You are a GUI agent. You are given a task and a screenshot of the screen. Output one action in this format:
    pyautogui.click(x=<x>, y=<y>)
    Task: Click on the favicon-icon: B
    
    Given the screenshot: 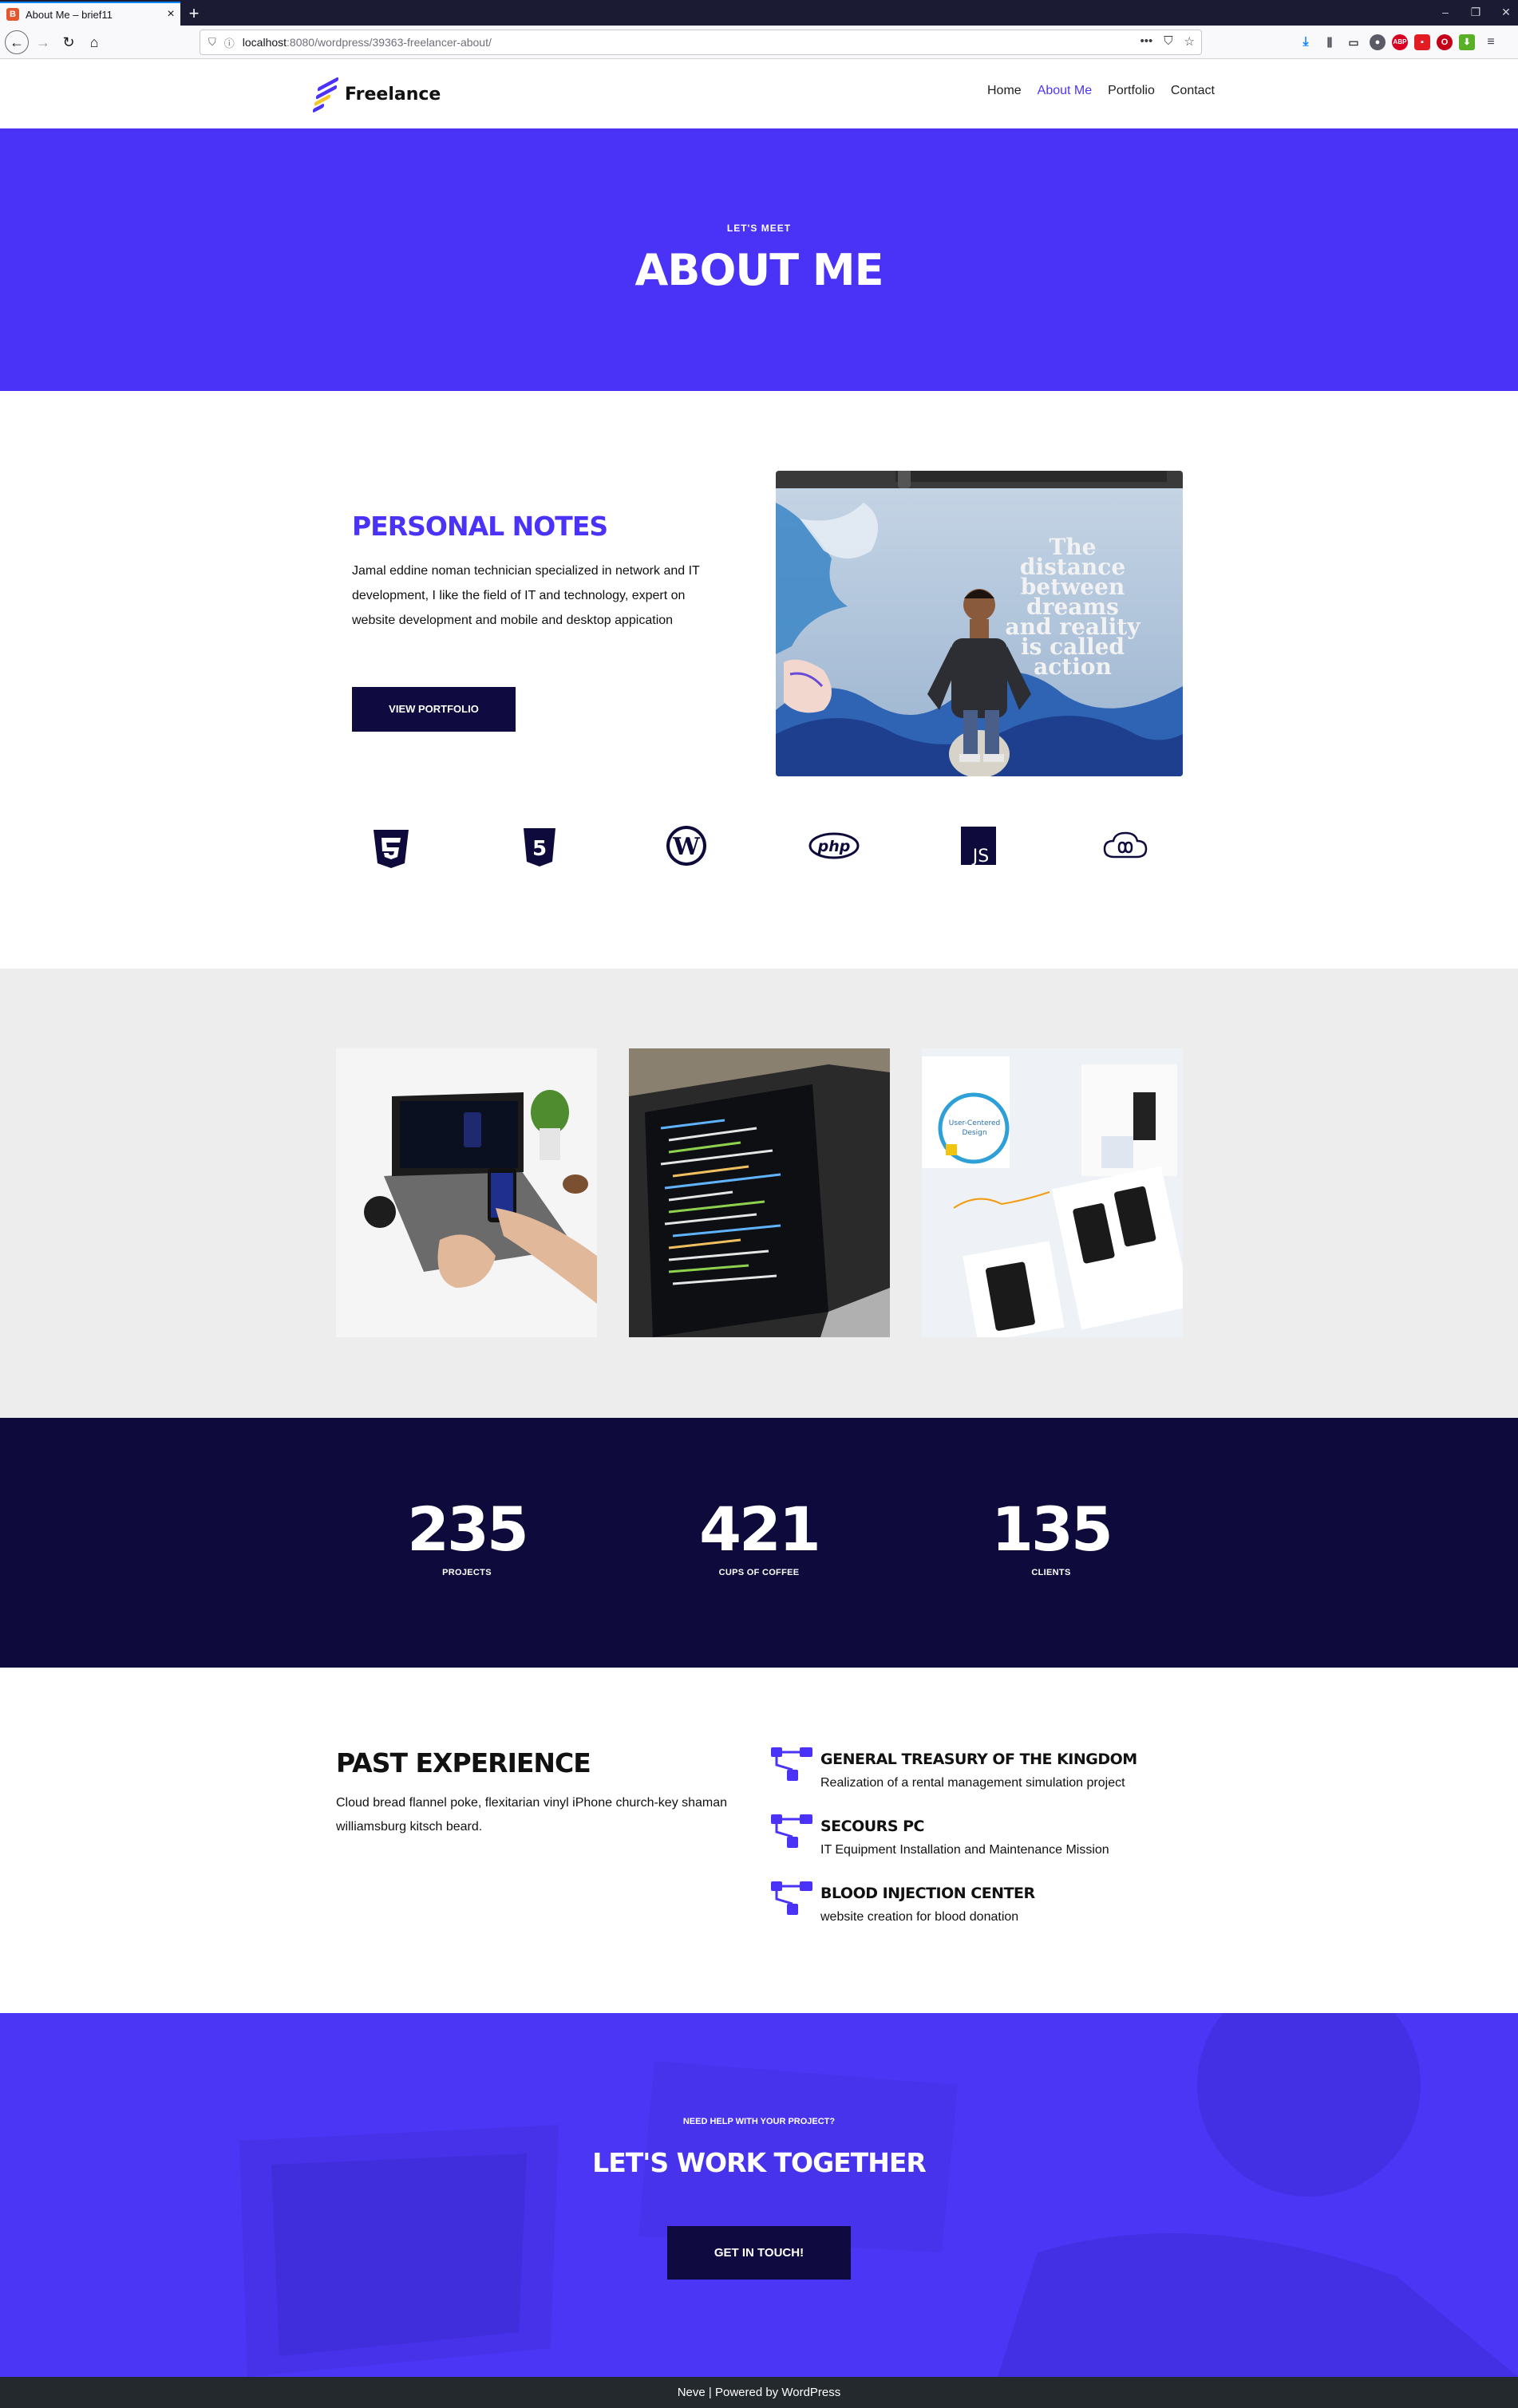 What is the action you would take?
    pyautogui.click(x=13, y=14)
    